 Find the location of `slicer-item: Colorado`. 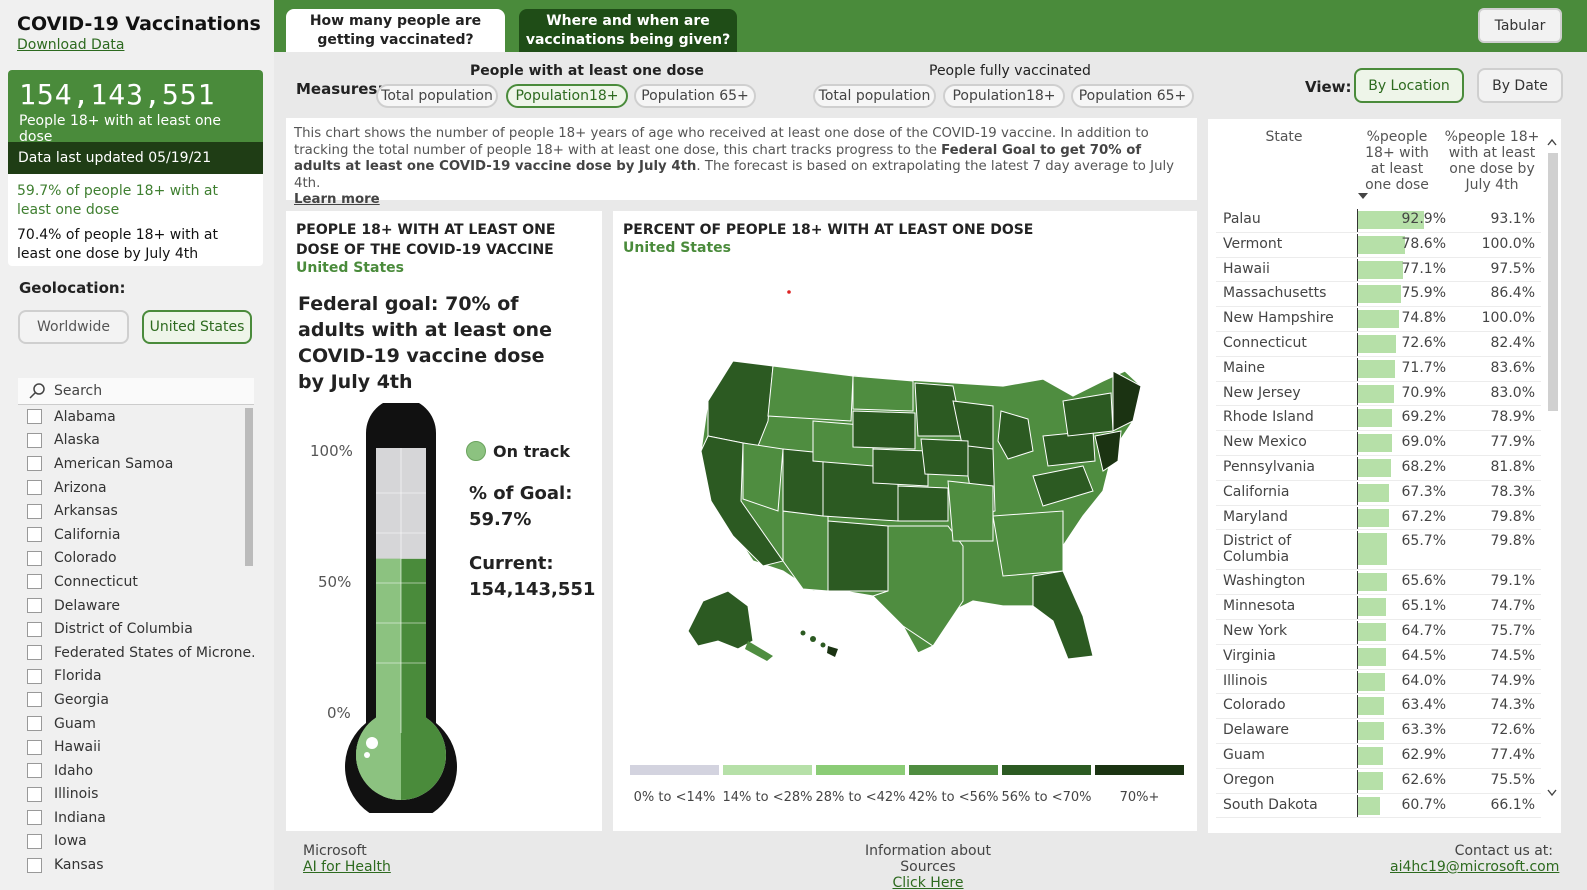

slicer-item: Colorado is located at coordinates (136, 559).